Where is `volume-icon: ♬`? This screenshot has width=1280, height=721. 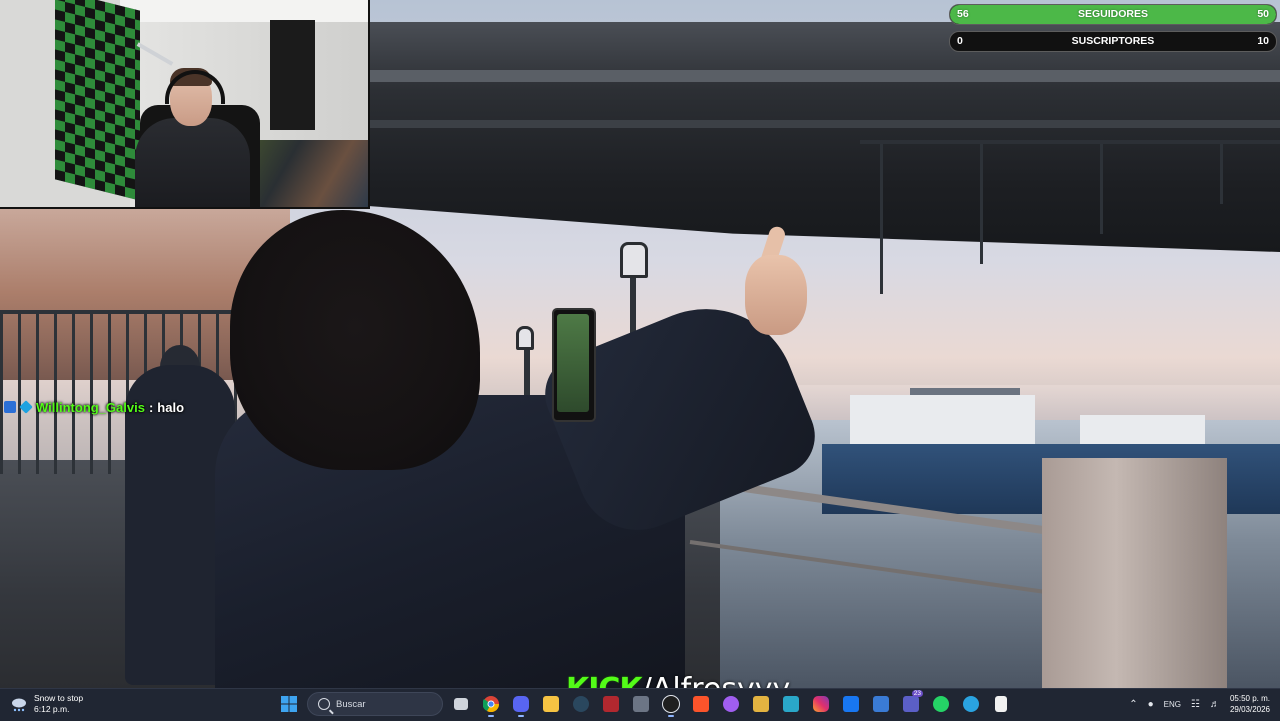
volume-icon: ♬ is located at coordinates (1215, 704).